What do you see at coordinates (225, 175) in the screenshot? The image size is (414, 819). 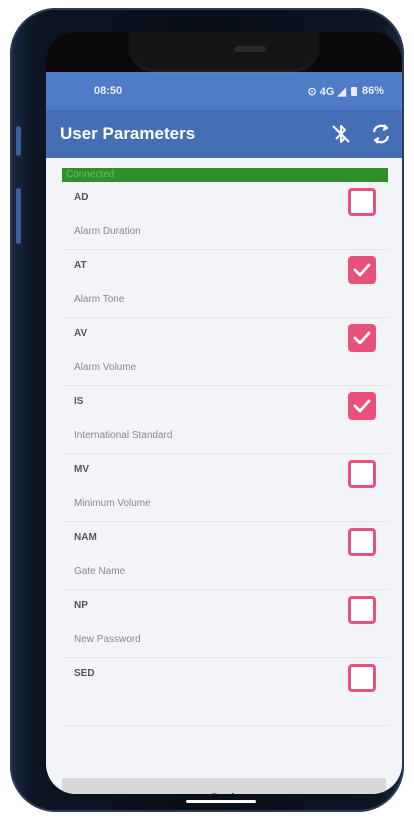 I see `connection-status-bar: Connected` at bounding box center [225, 175].